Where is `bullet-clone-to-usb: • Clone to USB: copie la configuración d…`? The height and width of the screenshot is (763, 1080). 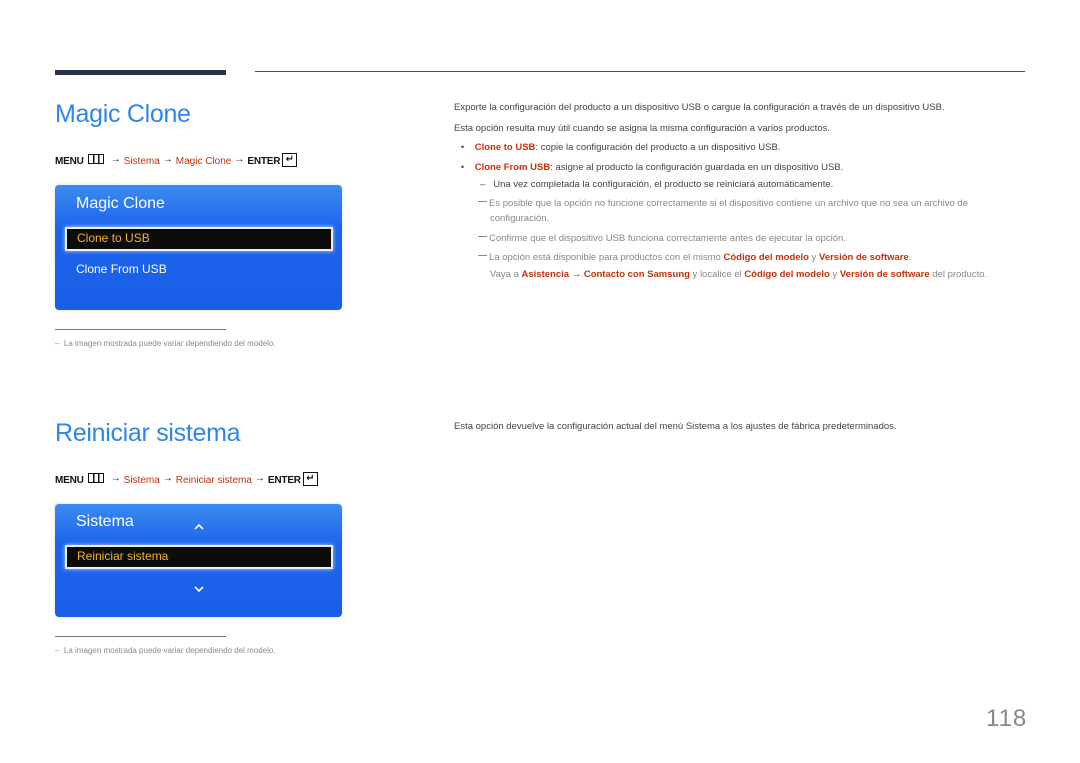
bullet-clone-to-usb: • Clone to USB: copie la configuración d… is located at coordinates (620, 147).